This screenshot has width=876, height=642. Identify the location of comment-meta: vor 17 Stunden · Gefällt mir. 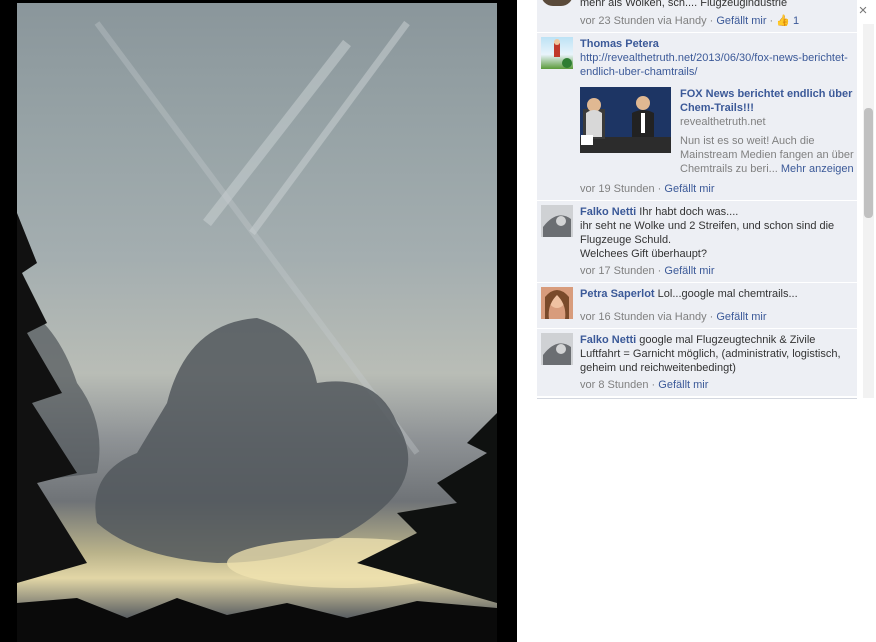
(647, 271).